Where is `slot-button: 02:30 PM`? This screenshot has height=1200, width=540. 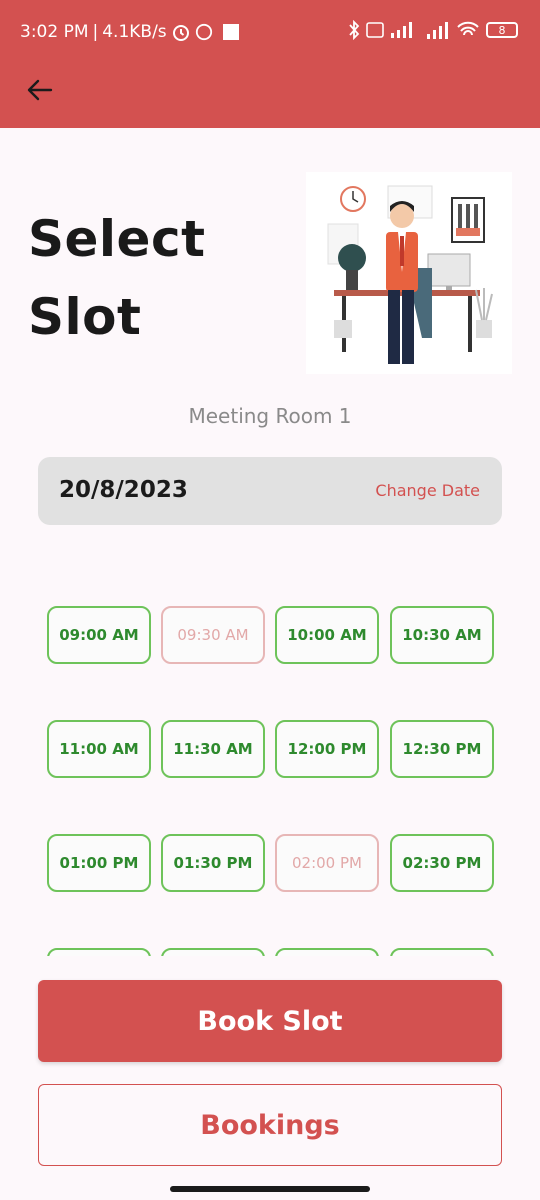
slot-button: 02:30 PM is located at coordinates (442, 863).